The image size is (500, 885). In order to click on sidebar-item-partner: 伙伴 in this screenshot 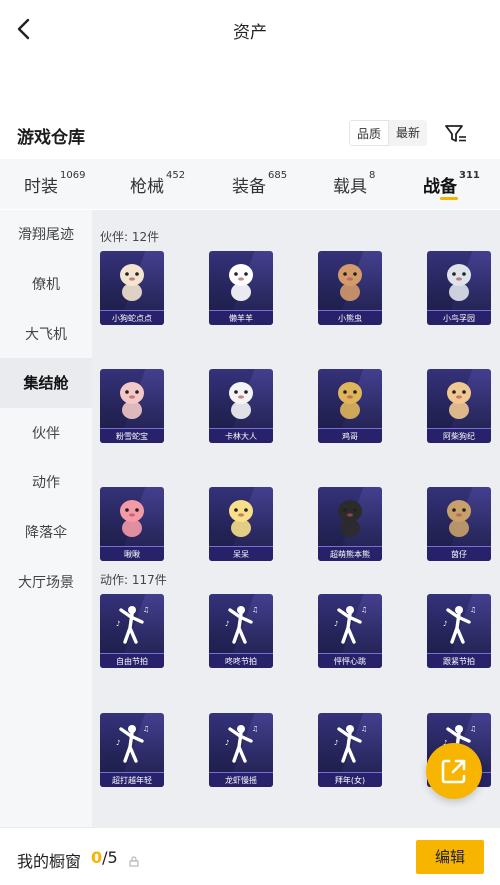, I will do `click(46, 434)`.